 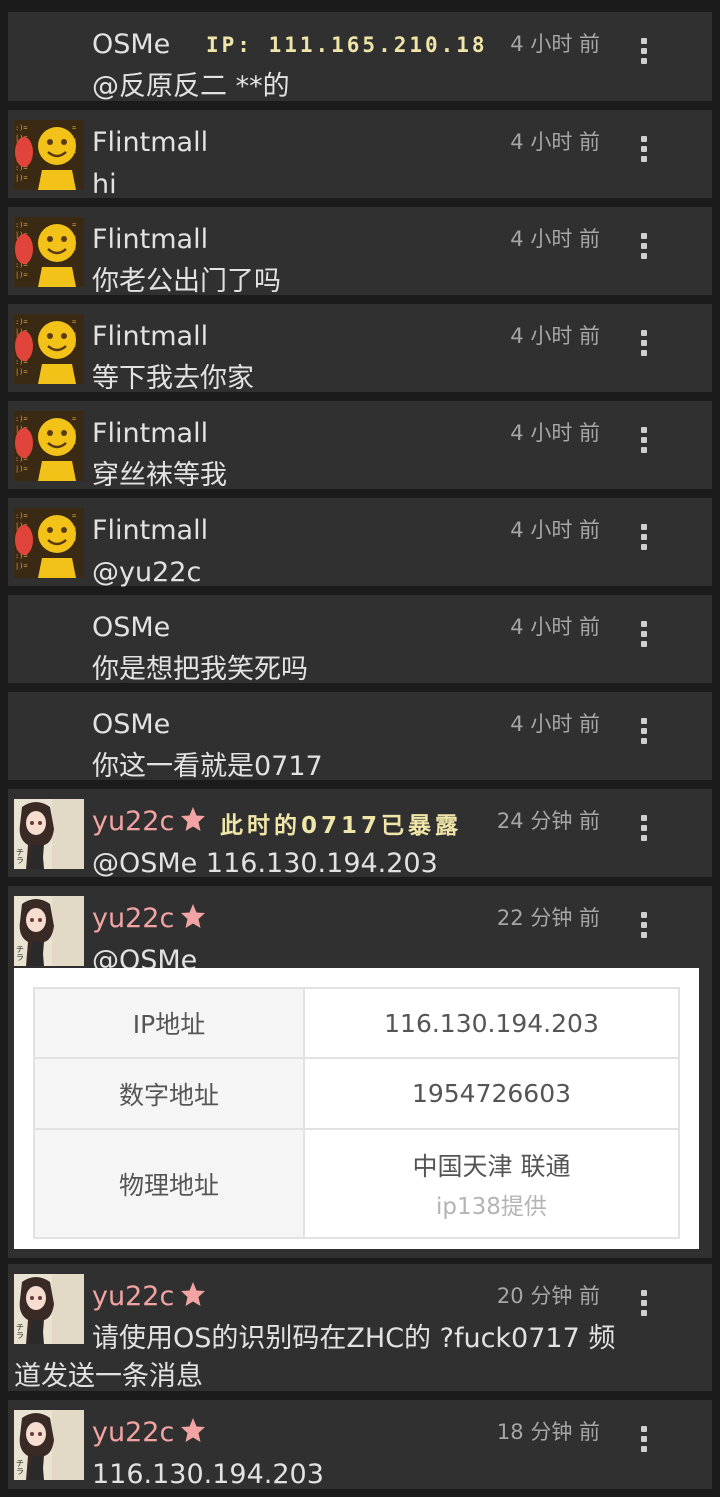 What do you see at coordinates (315, 1357) in the screenshot?
I see `message-text: 请使用OS的识别码在ZHC的 ?fuck0717 频道发送一条消息` at bounding box center [315, 1357].